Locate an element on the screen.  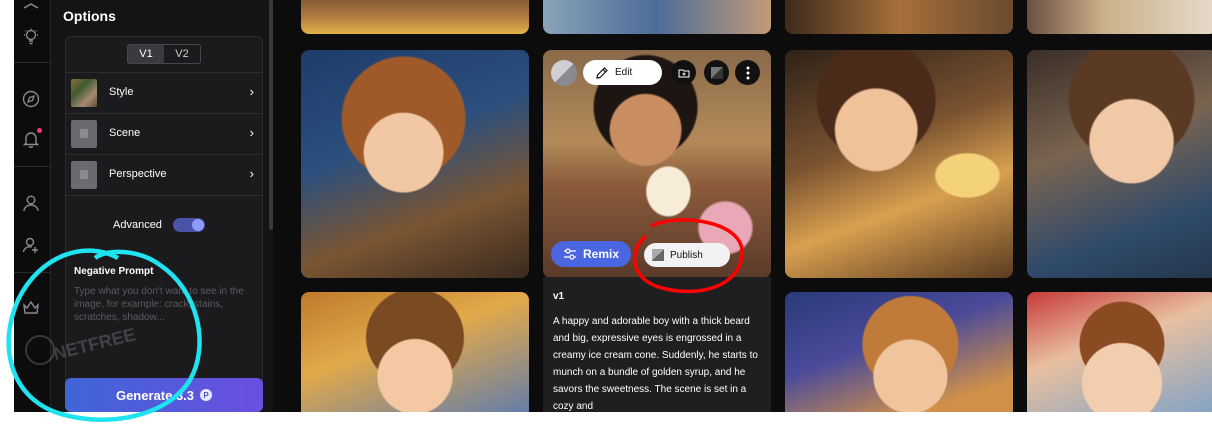
publish-button: Publish is located at coordinates (687, 255).